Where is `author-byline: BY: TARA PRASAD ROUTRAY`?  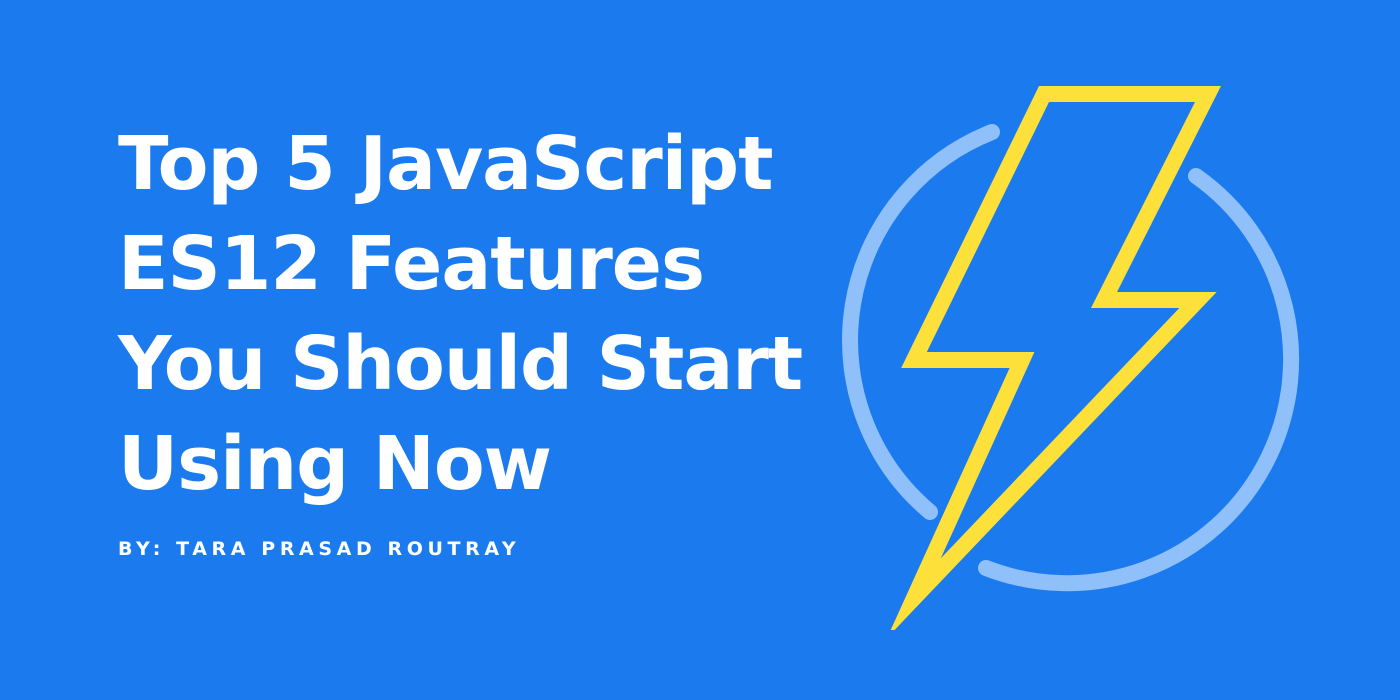 author-byline: BY: TARA PRASAD ROUTRAY is located at coordinates (319, 549).